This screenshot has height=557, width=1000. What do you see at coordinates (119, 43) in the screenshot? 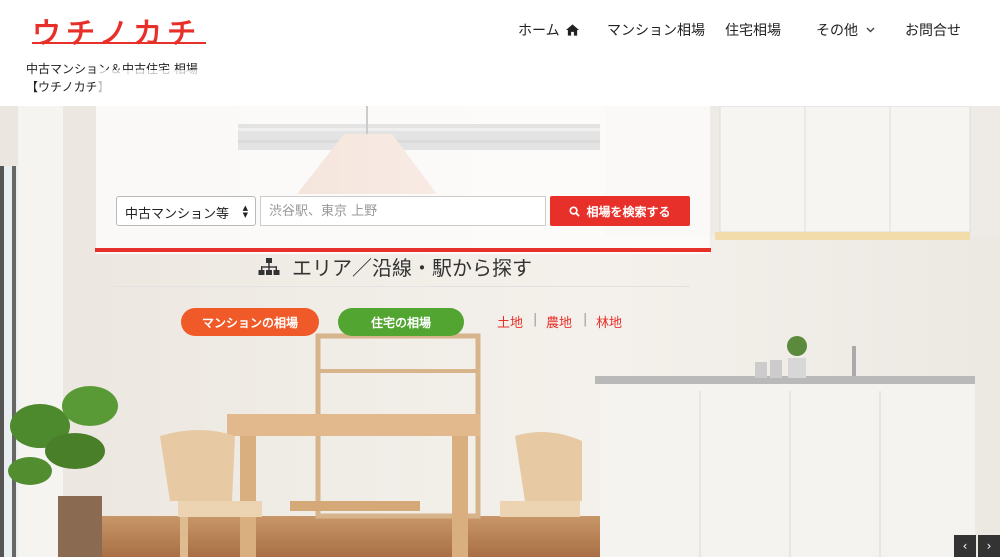
I see `logo-underline` at bounding box center [119, 43].